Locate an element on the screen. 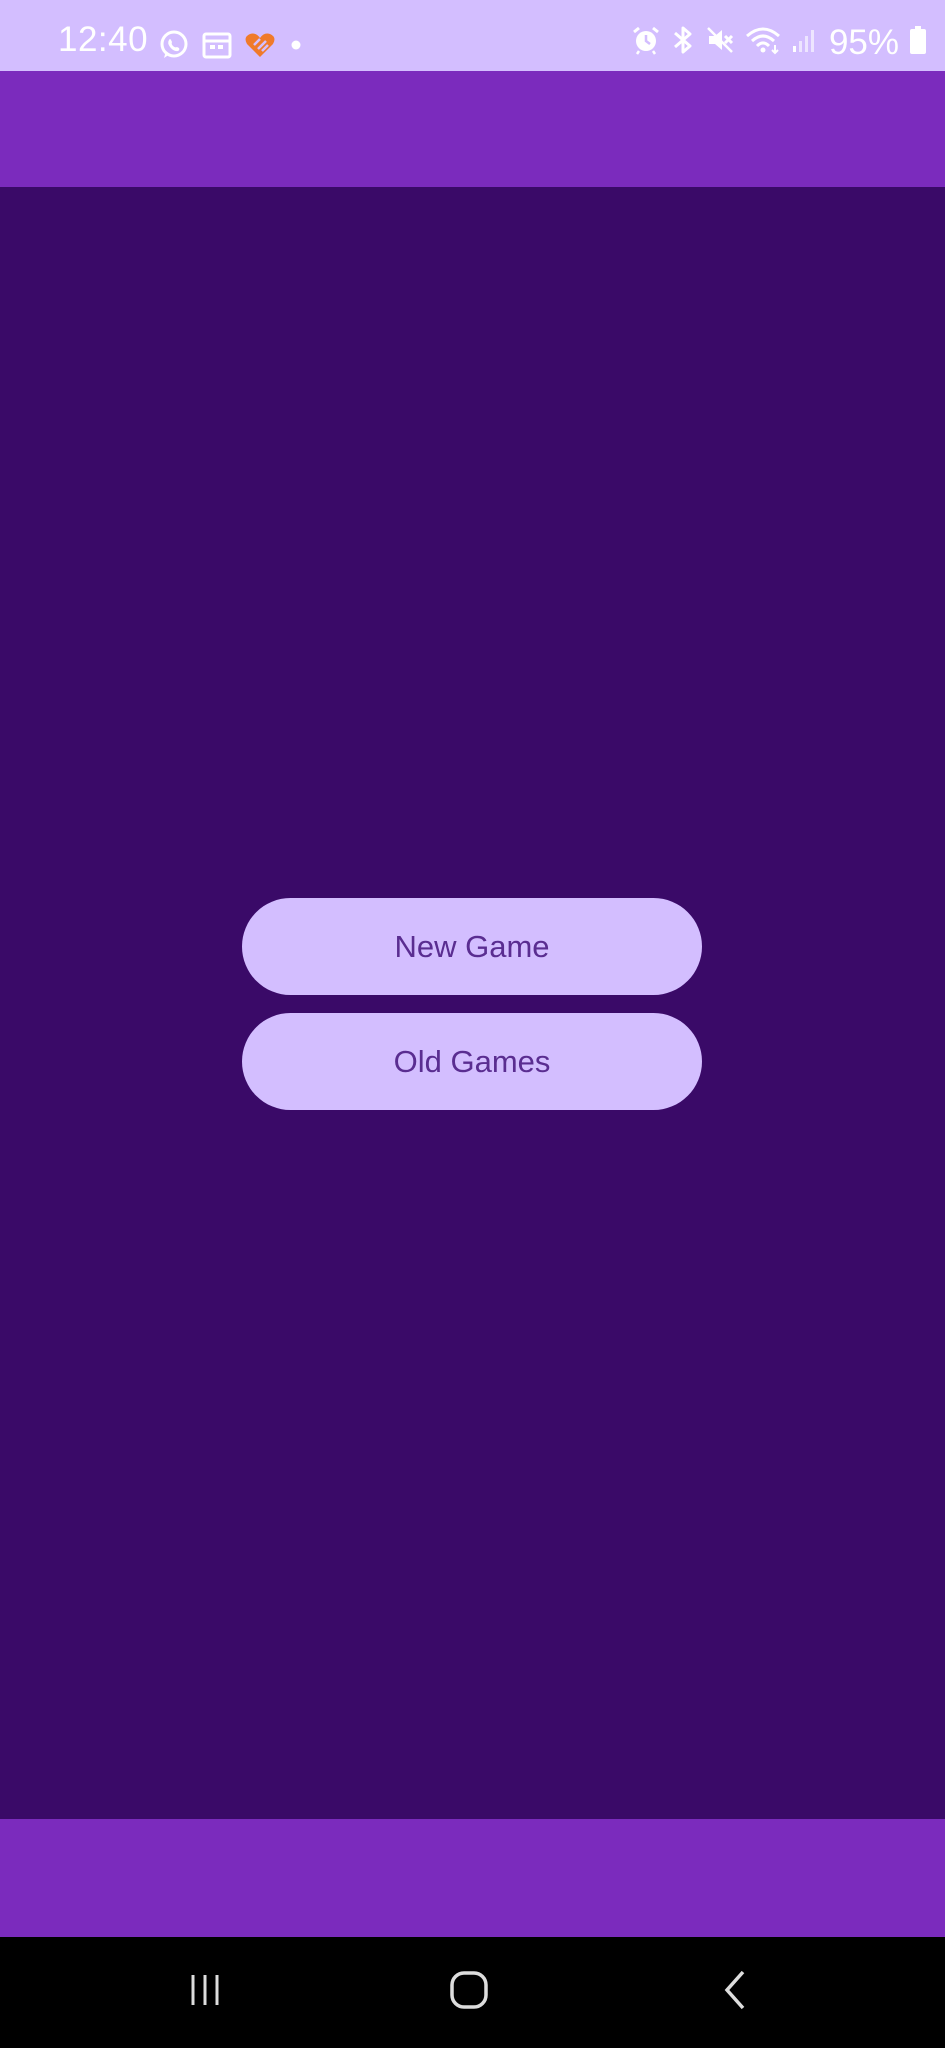 The image size is (945, 2048). recent-apps-icon is located at coordinates (205, 1992).